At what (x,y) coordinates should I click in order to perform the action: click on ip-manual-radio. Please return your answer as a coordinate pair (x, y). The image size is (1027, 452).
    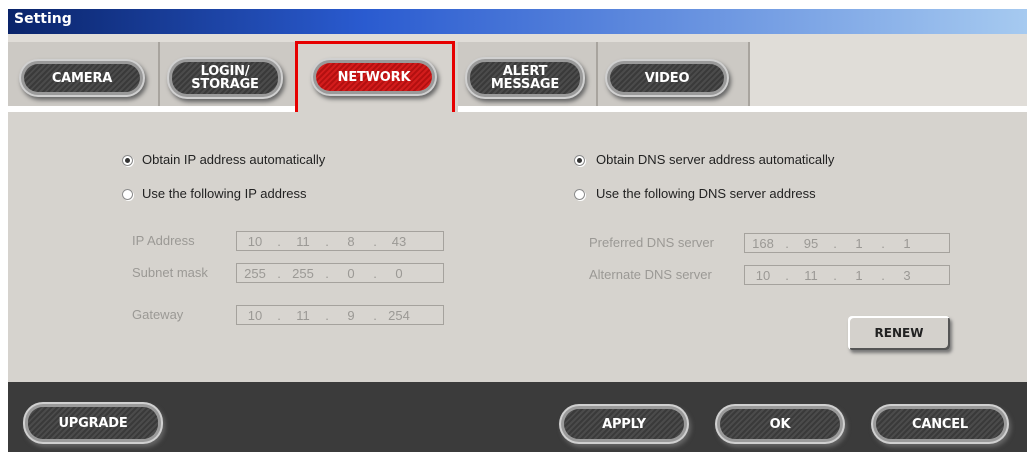
    Looking at the image, I should click on (127, 194).